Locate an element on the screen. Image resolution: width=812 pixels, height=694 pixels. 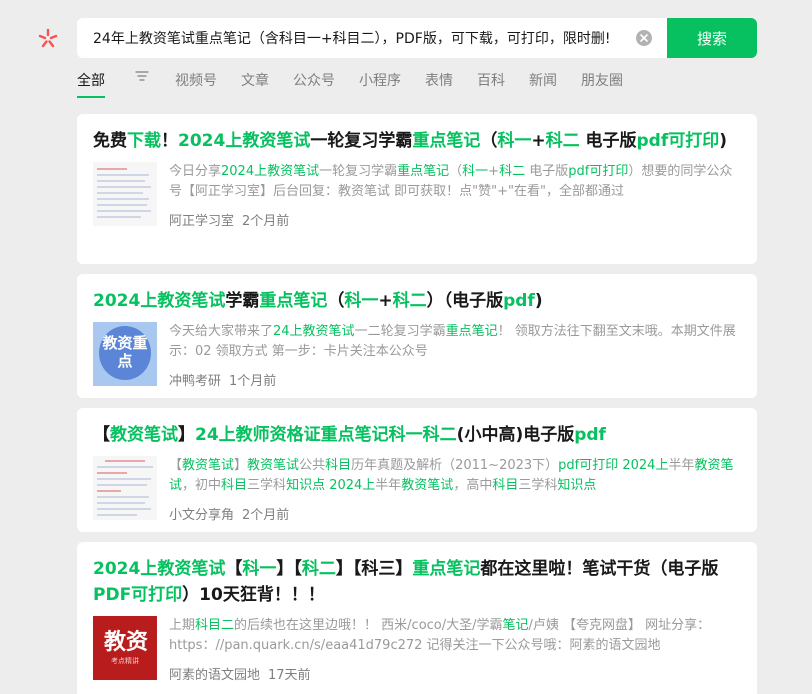
text-segment: ！ is located at coordinates (169, 141).